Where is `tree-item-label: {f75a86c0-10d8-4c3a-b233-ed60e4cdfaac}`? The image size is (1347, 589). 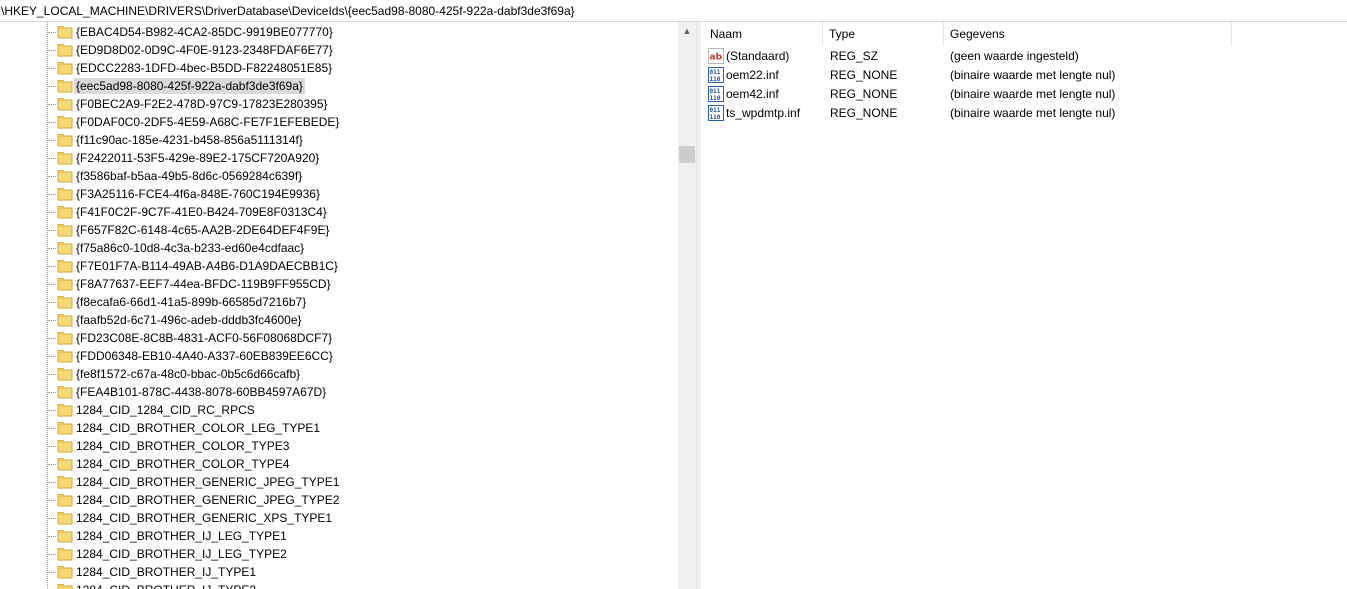 tree-item-label: {f75a86c0-10d8-4c3a-b233-ed60e4cdfaac} is located at coordinates (190, 248).